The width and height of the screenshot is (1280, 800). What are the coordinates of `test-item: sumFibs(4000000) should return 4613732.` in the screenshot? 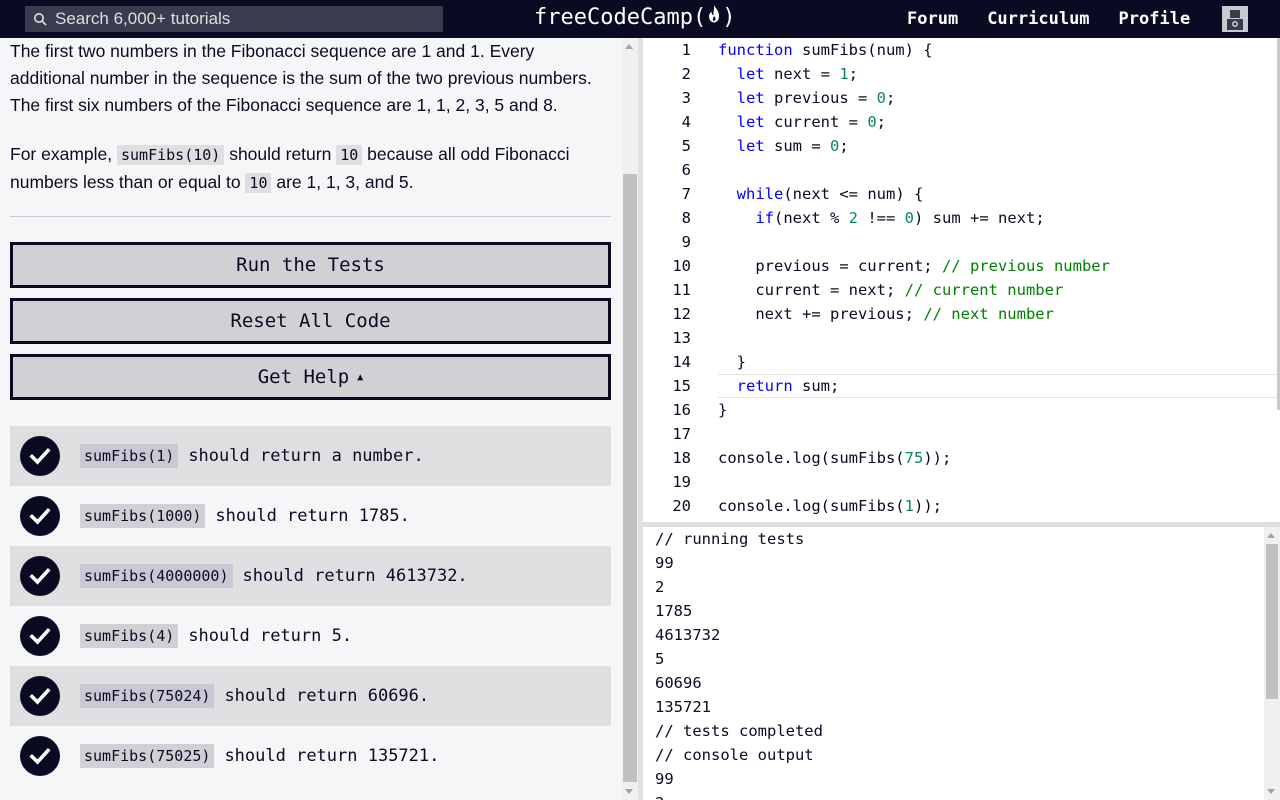 It's located at (310, 576).